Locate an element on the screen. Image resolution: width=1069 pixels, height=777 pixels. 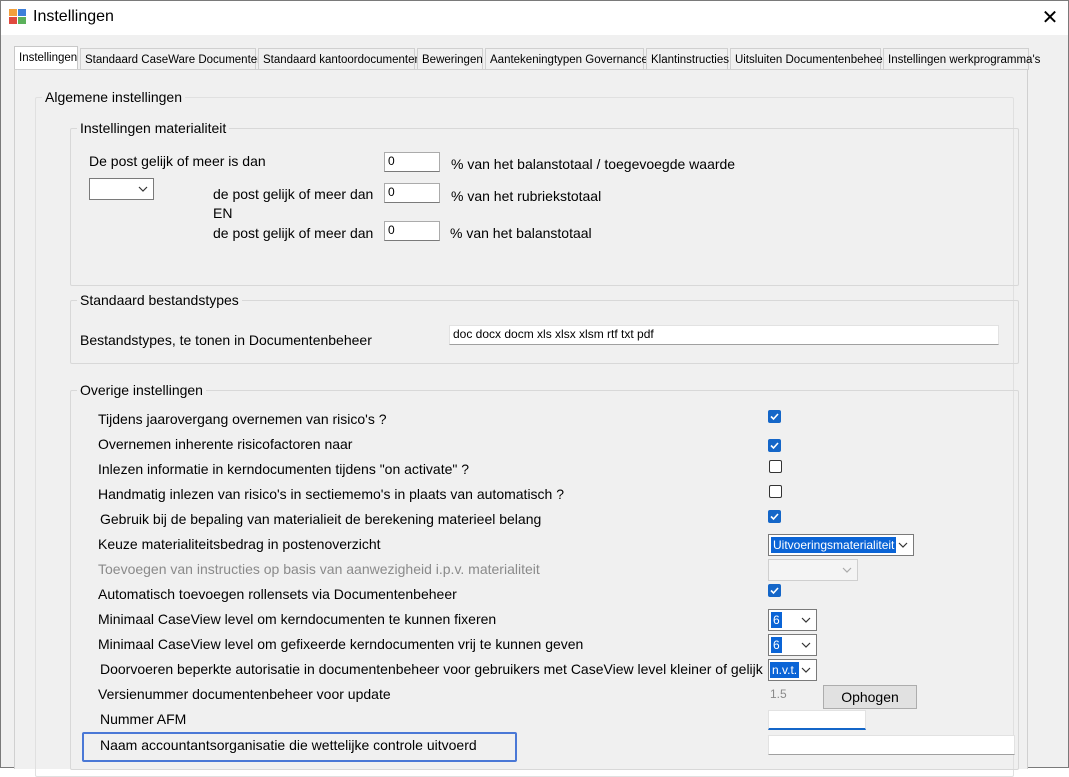
materiality-row1-label: De post gelijk of meer is dan is located at coordinates (177, 161).